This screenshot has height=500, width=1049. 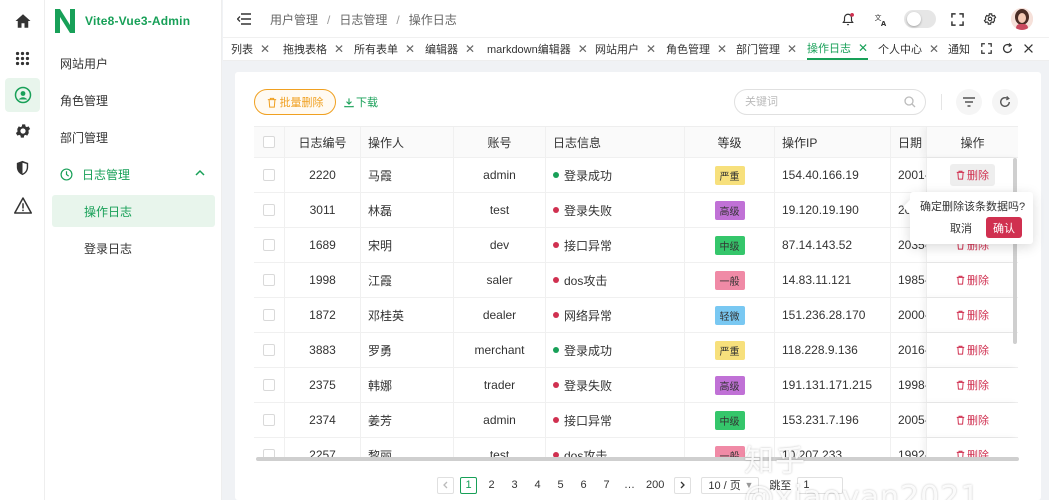 I want to click on tabs-fullscreen-icon, so click(x=986, y=50).